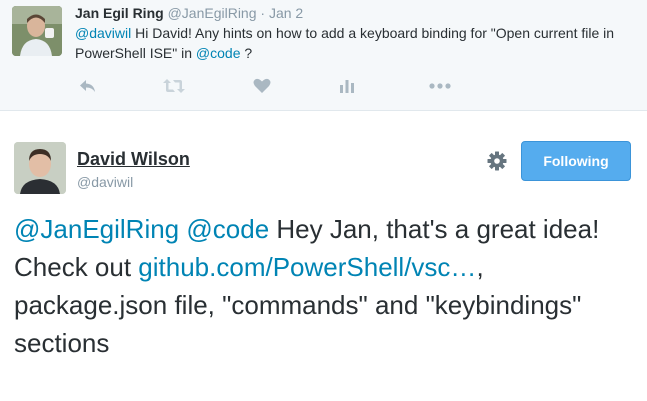 Image resolution: width=647 pixels, height=401 pixels. Describe the element at coordinates (497, 161) in the screenshot. I see `gear-icon` at that location.